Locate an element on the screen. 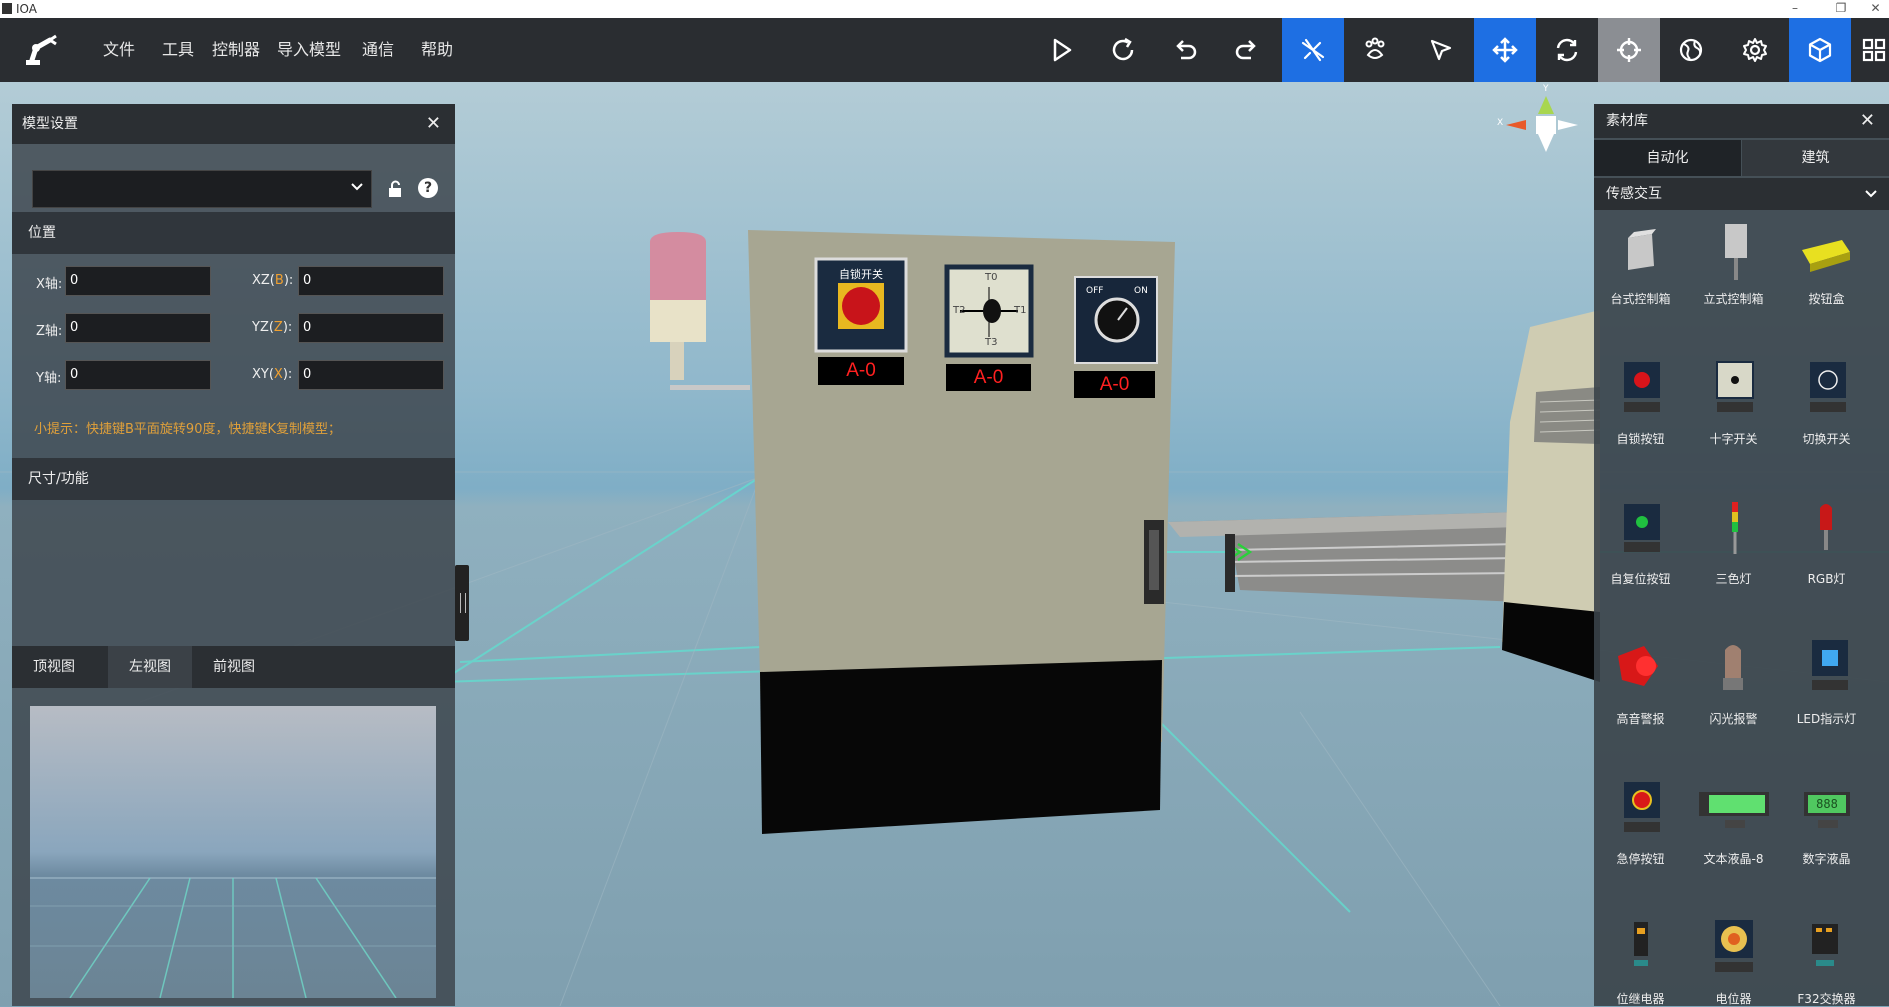 The height and width of the screenshot is (1007, 1889). library-item: 按钮盒 is located at coordinates (1826, 261).